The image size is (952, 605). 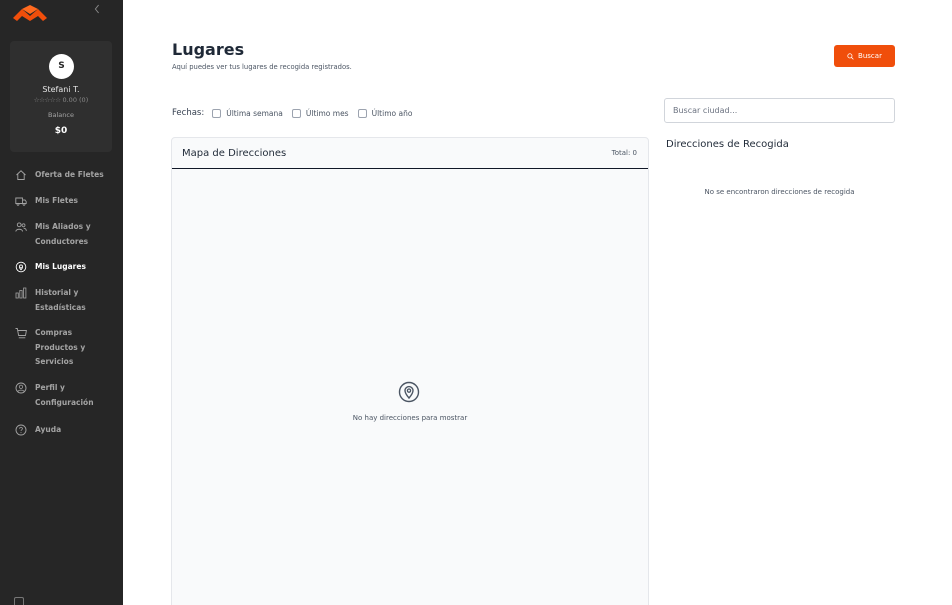 What do you see at coordinates (57, 292) in the screenshot?
I see `sidebar-item-label: Historial y` at bounding box center [57, 292].